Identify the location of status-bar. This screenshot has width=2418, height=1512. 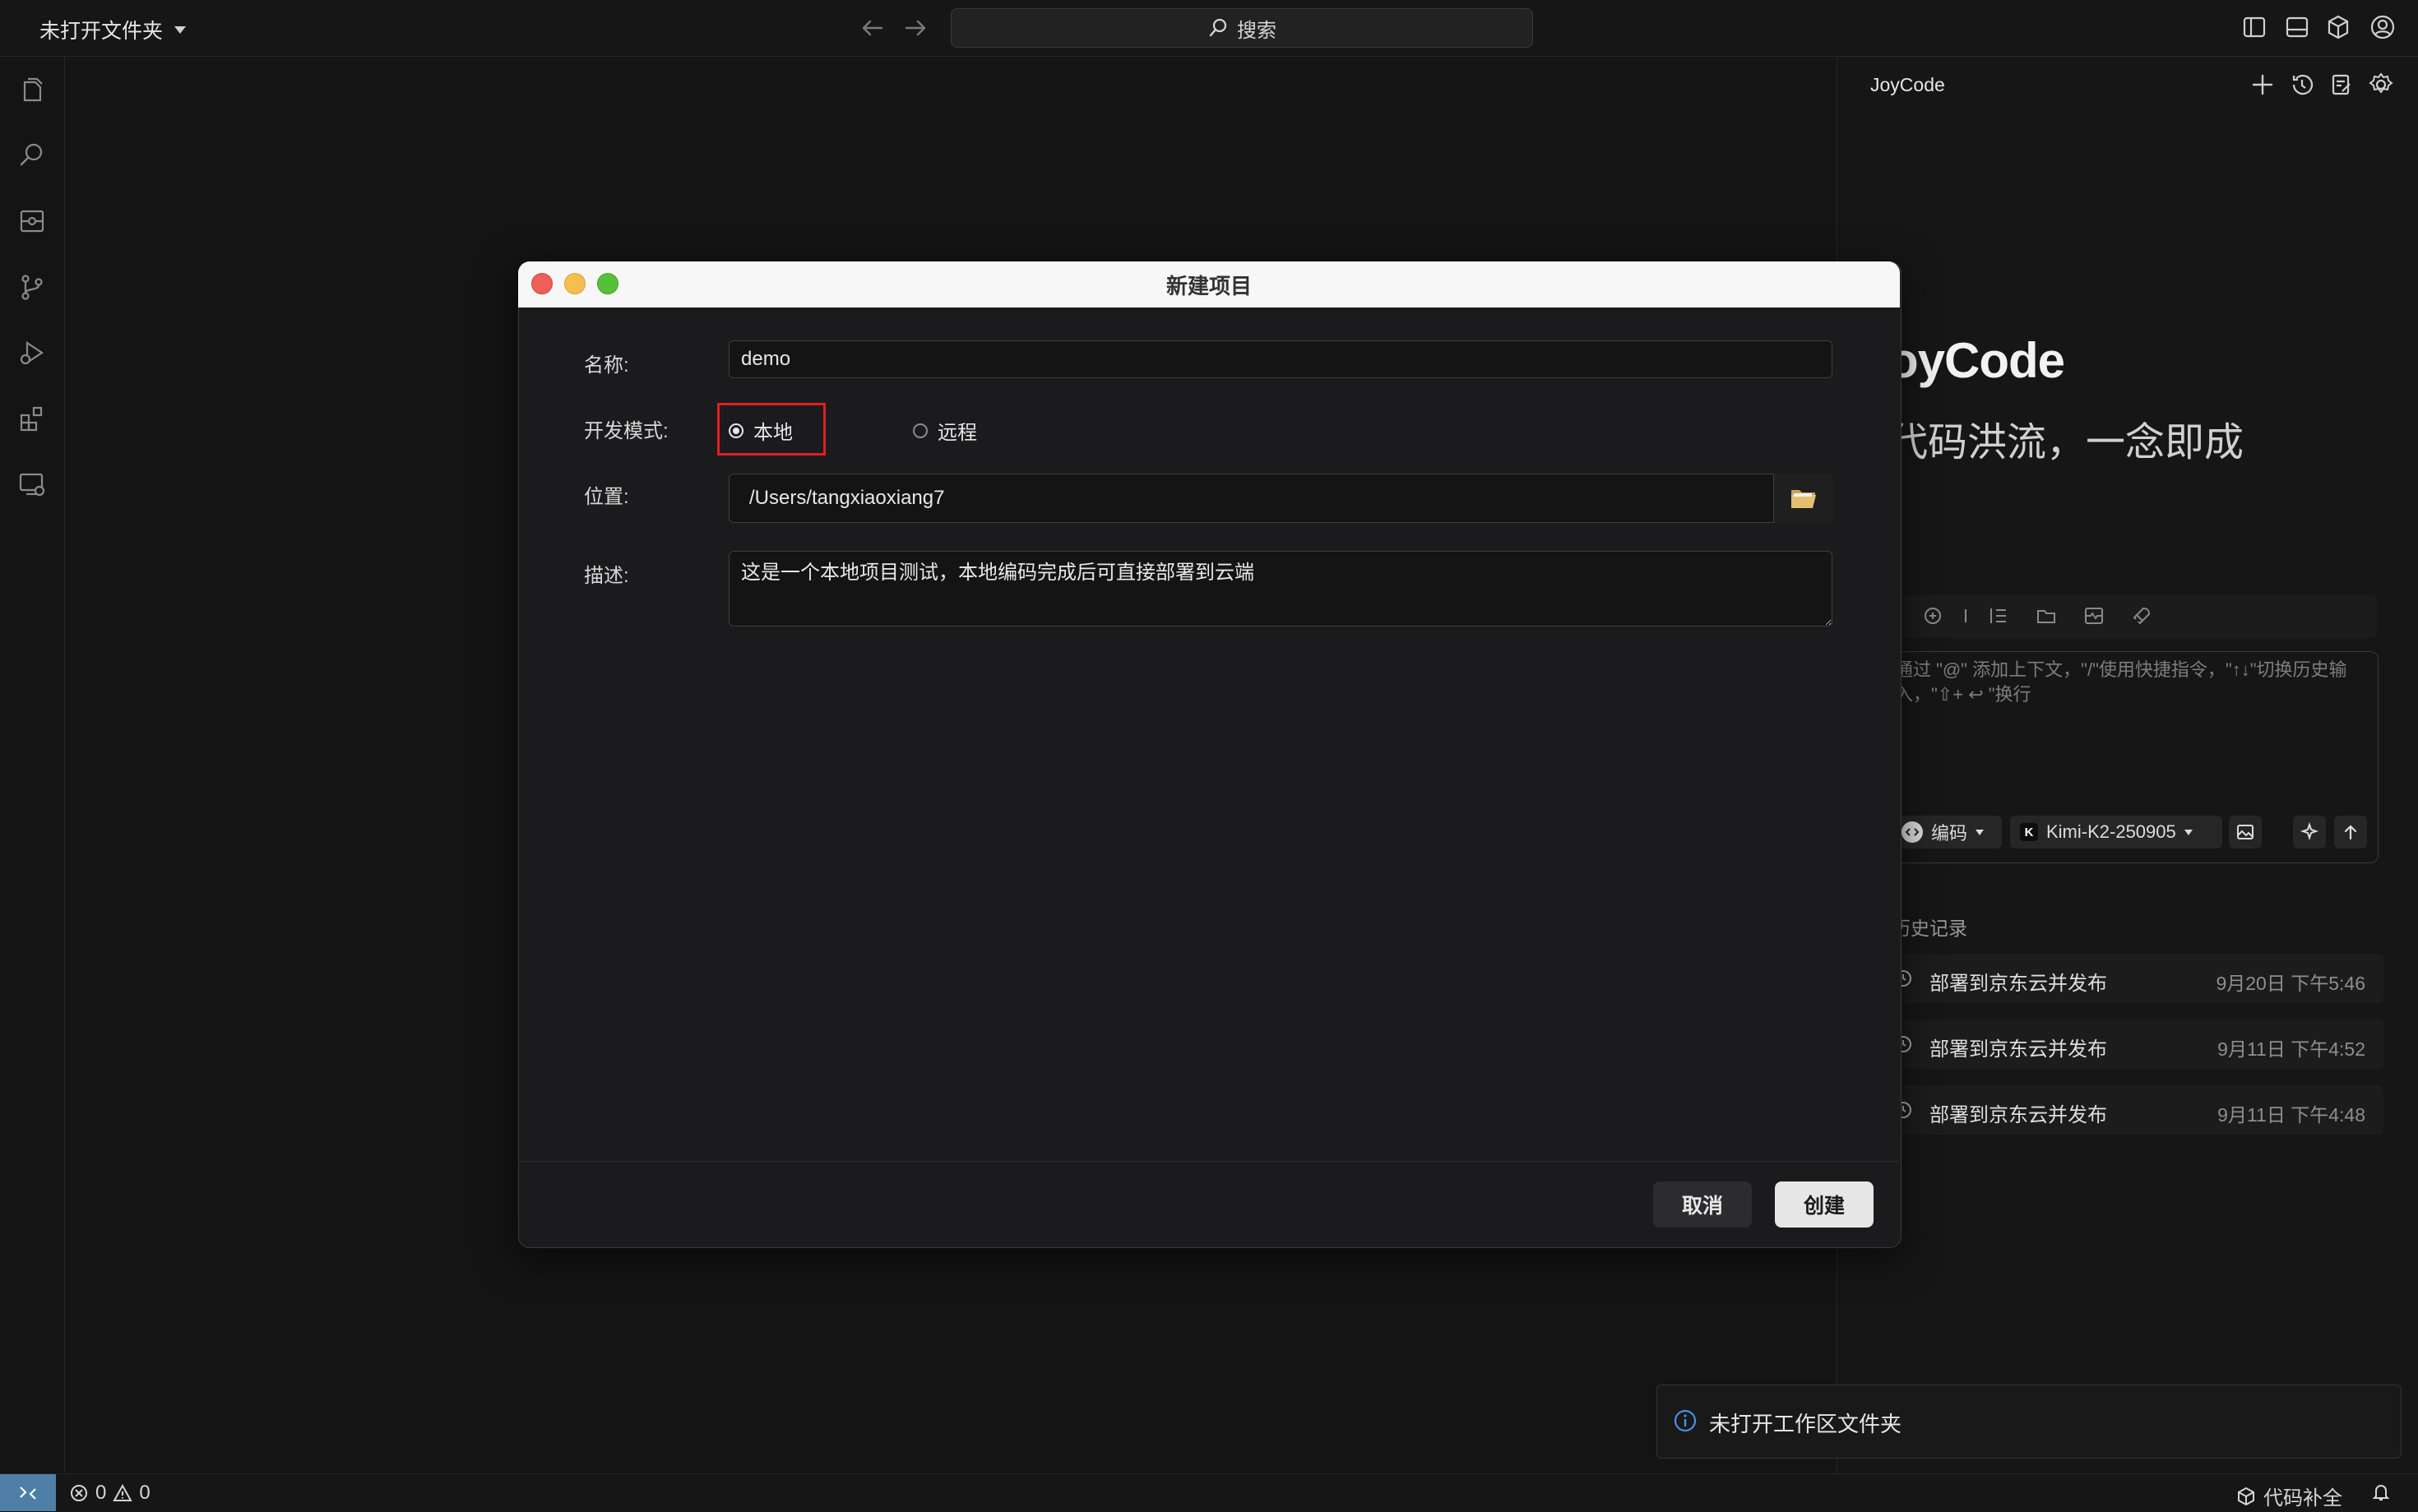
(1209, 1492).